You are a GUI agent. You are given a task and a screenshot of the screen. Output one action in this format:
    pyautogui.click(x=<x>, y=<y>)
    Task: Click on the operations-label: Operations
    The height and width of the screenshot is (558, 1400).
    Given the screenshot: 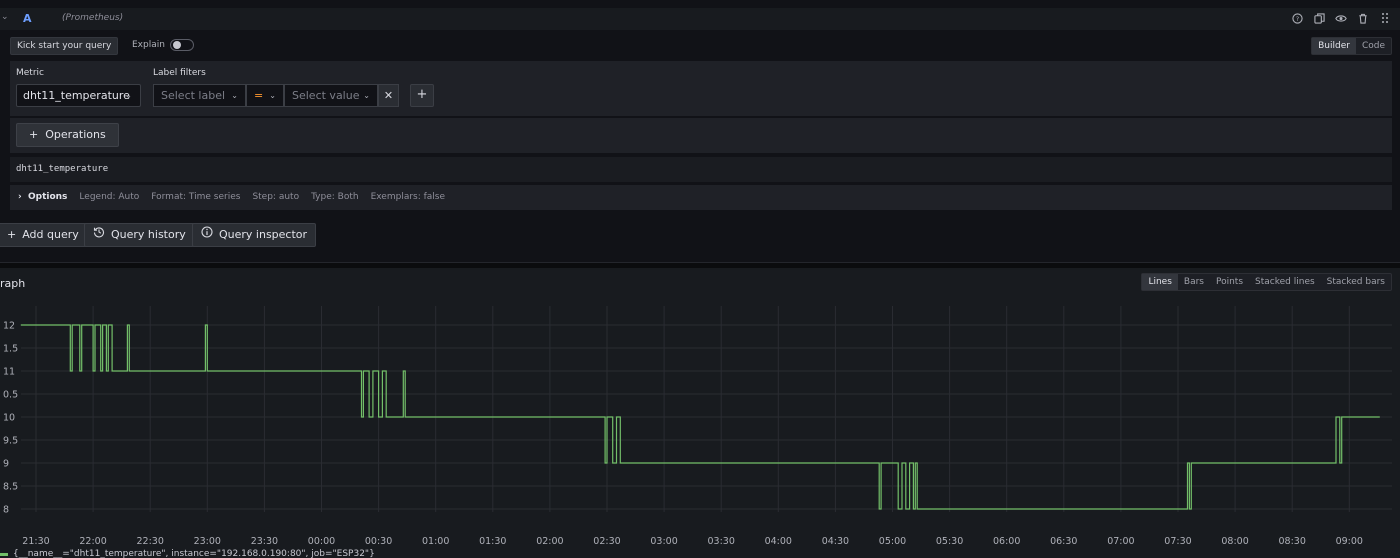 What is the action you would take?
    pyautogui.click(x=75, y=134)
    